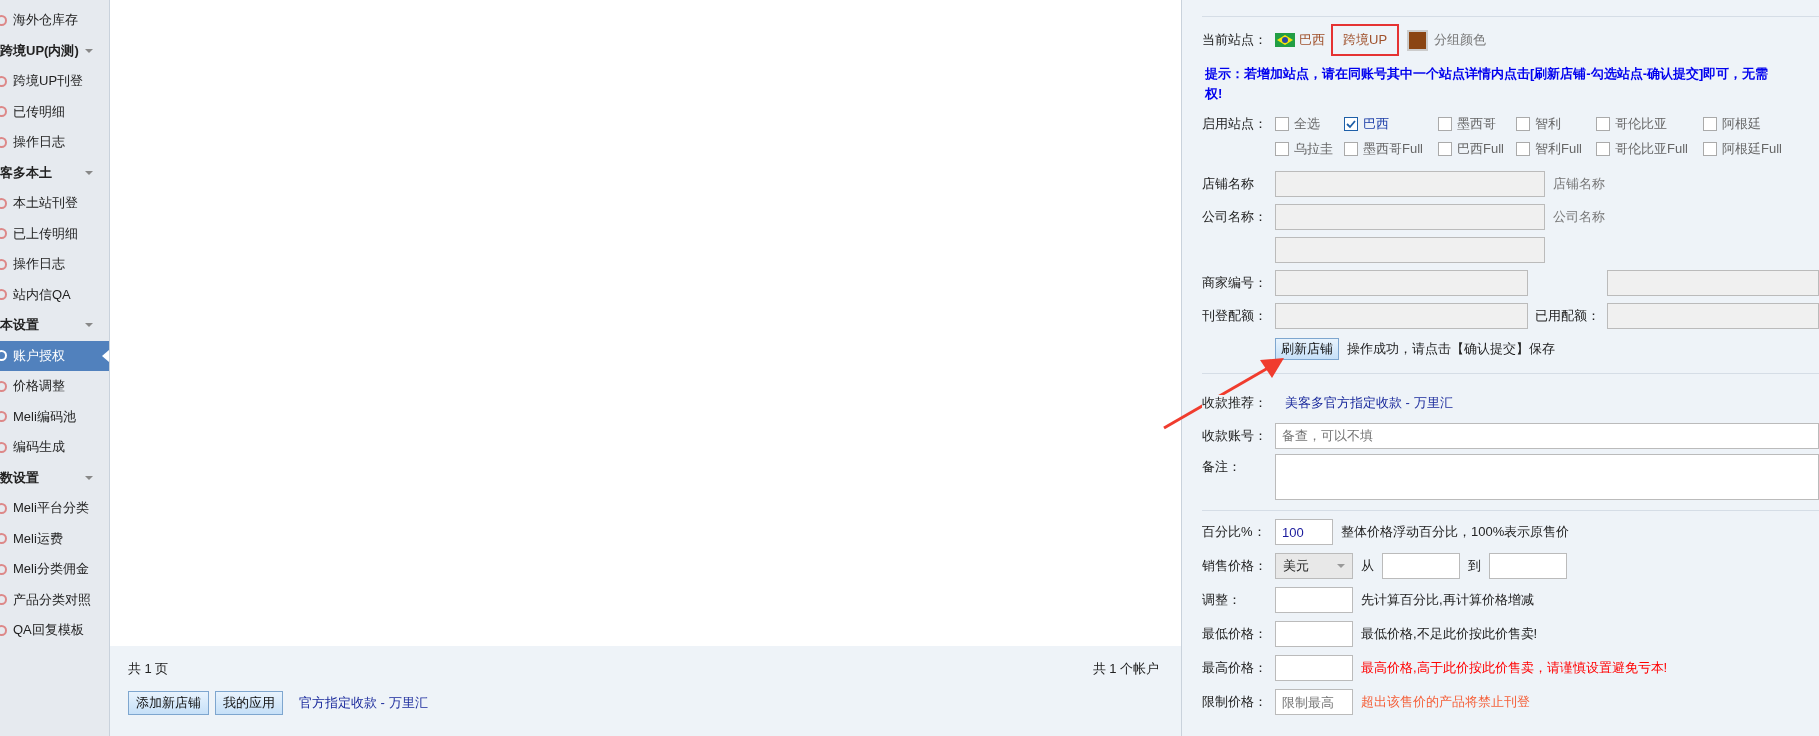 The height and width of the screenshot is (736, 1819). I want to click on note-field, so click(1547, 477).